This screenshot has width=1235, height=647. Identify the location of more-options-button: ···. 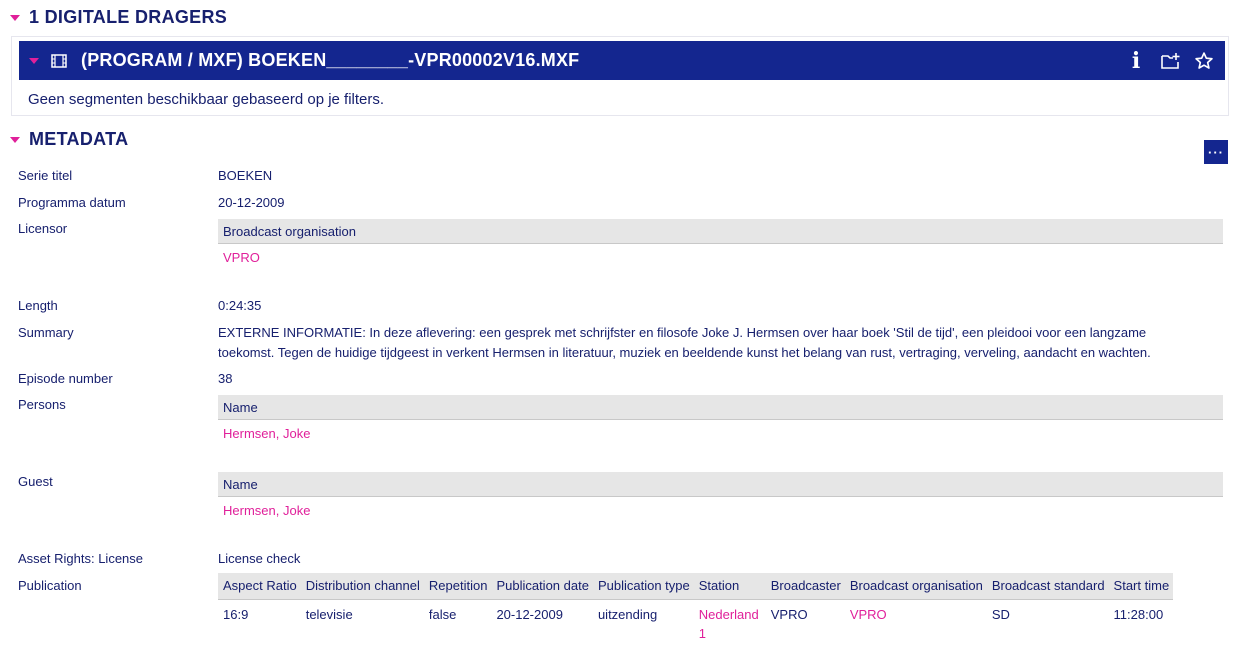
(1216, 152).